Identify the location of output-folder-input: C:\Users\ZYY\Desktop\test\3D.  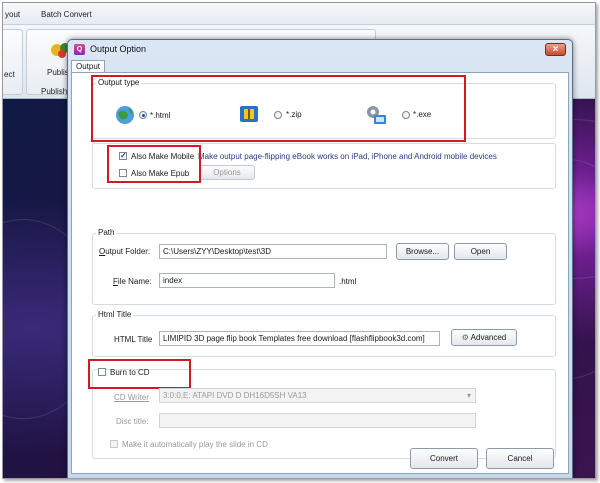
(273, 251).